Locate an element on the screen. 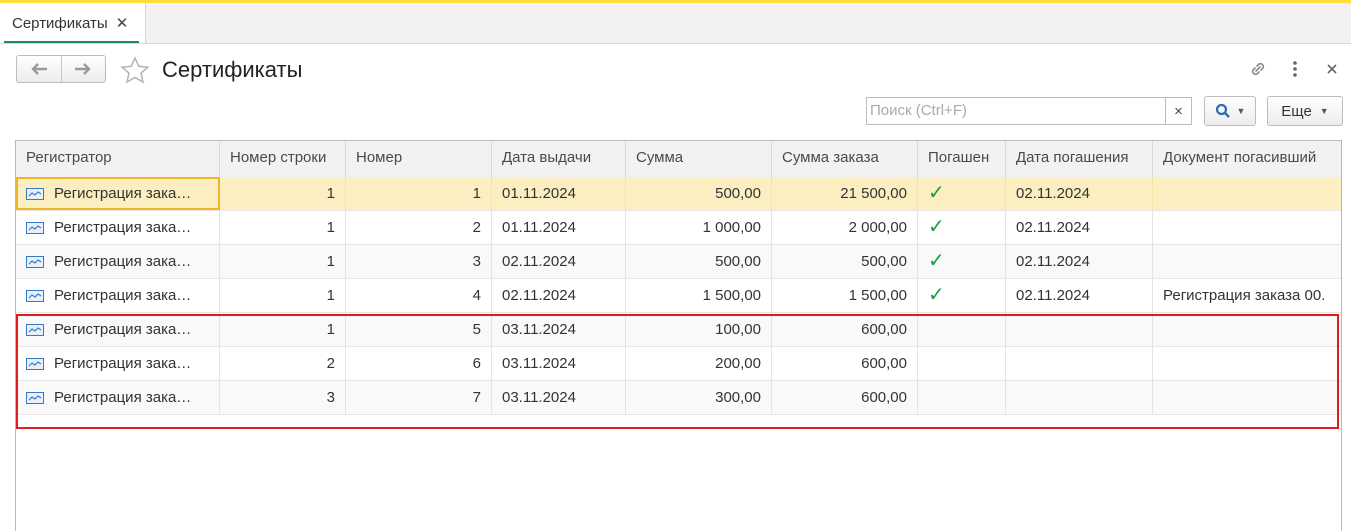 This screenshot has height=531, width=1351. column-header-issue-date: Дата выдачи is located at coordinates (559, 159).